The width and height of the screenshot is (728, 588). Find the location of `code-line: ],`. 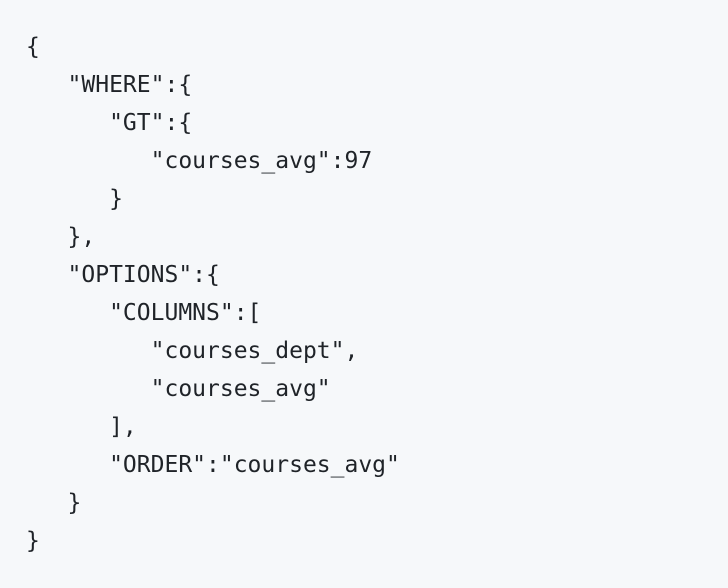

code-line: ], is located at coordinates (81, 427).